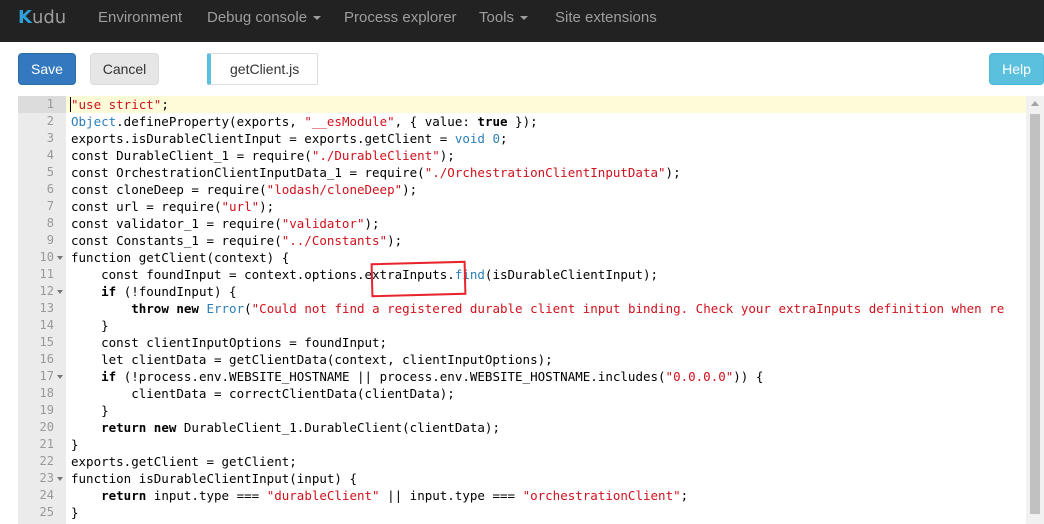 The height and width of the screenshot is (524, 1044). I want to click on code-token: (!foundInput) {, so click(176, 291).